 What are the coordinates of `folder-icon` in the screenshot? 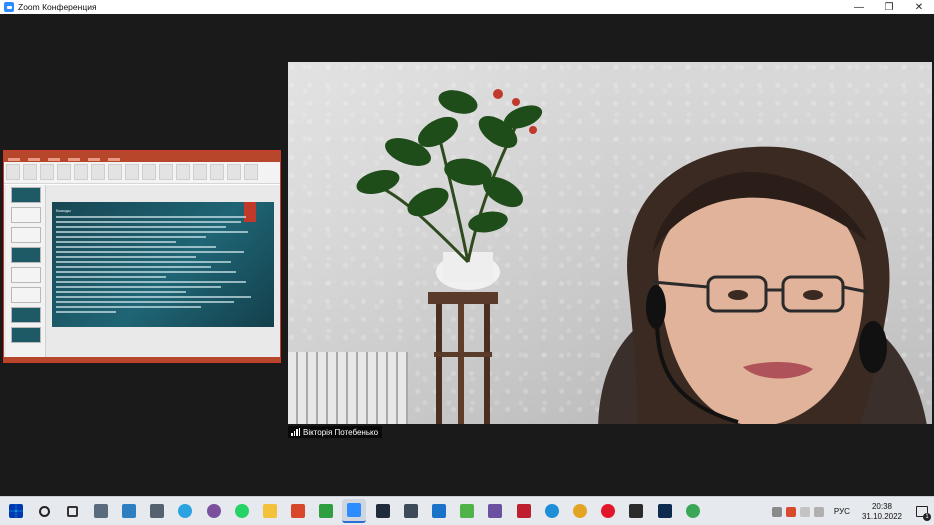 It's located at (270, 511).